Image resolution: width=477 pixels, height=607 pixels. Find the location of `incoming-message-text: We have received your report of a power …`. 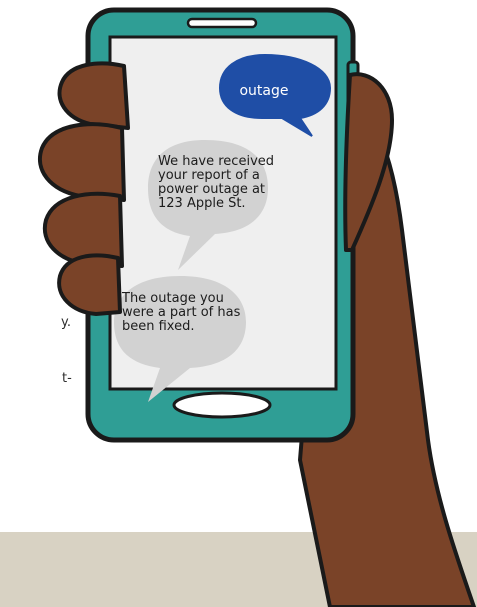

incoming-message-text: We have received your report of a power … is located at coordinates (216, 183).